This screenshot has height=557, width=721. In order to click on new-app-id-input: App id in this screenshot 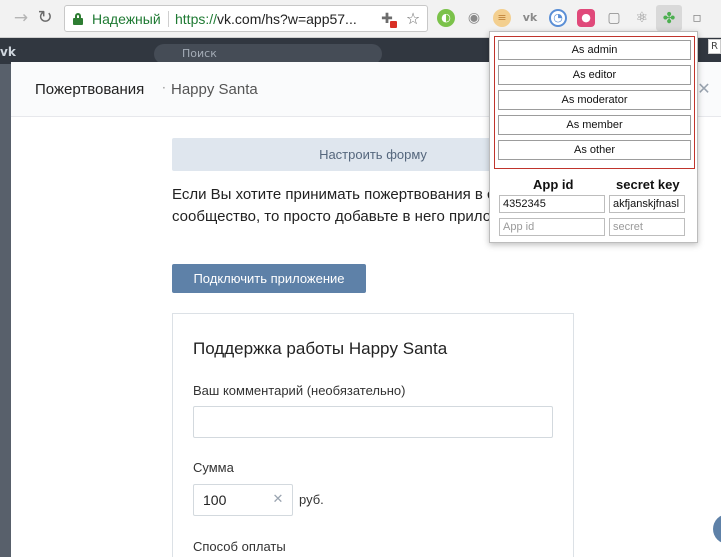, I will do `click(552, 227)`.